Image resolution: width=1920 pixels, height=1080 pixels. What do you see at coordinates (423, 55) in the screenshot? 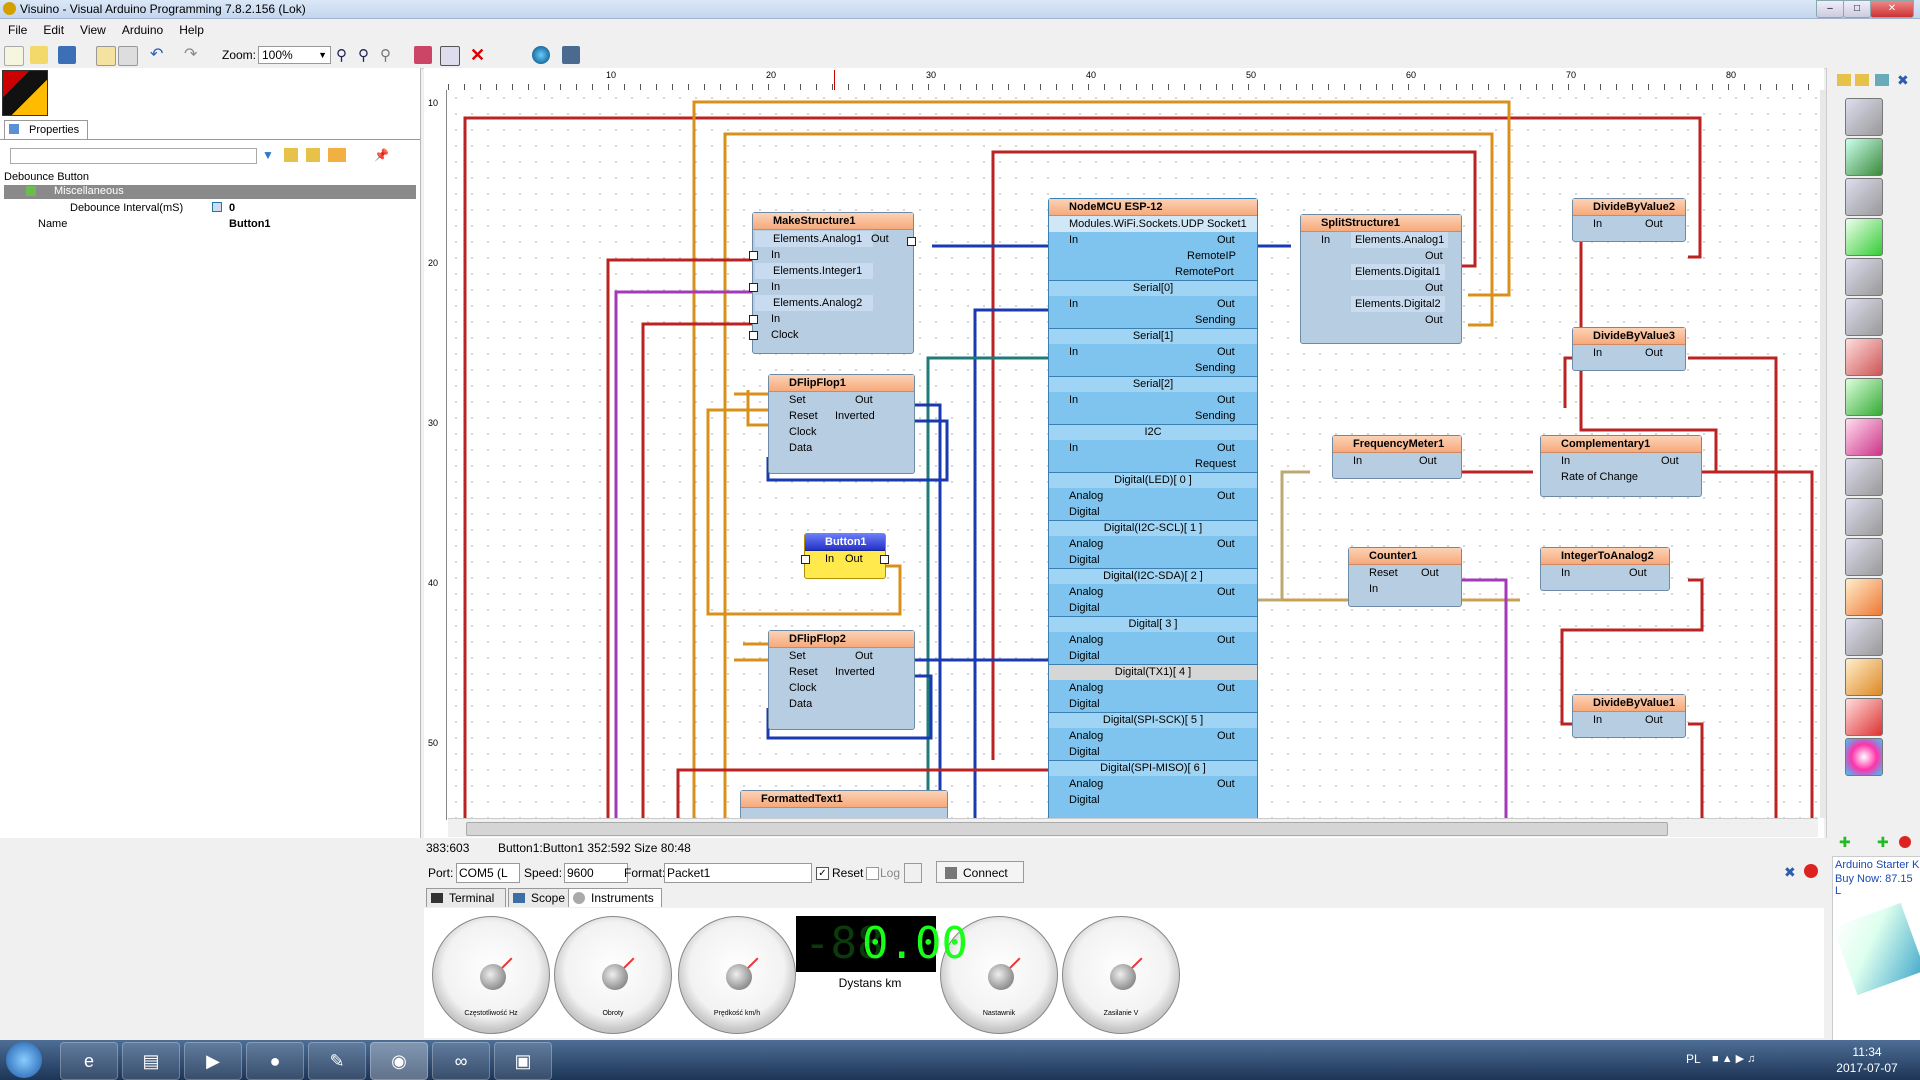
I see `compile-icon` at bounding box center [423, 55].